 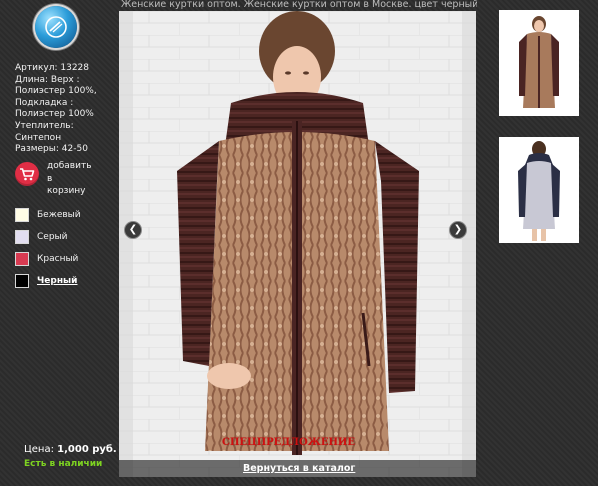 I want to click on color-option-black: Черный, so click(x=65, y=285).